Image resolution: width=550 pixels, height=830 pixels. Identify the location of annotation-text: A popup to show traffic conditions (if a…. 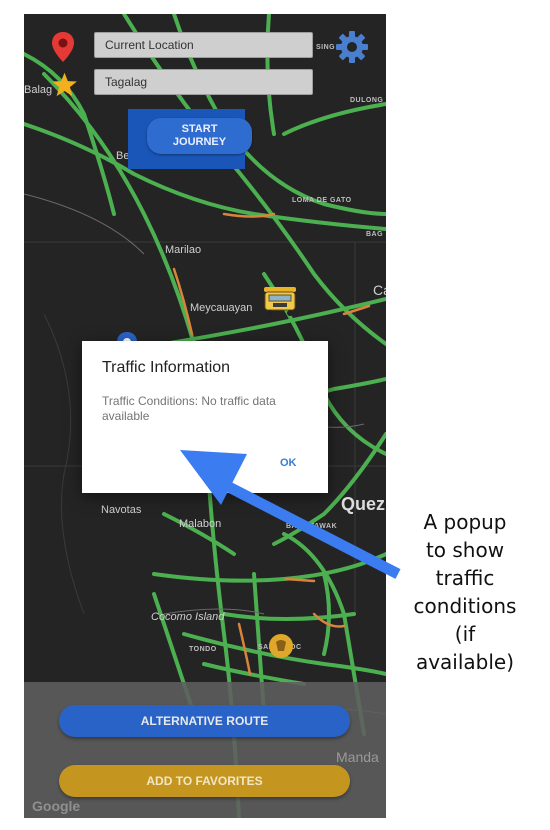
(465, 592).